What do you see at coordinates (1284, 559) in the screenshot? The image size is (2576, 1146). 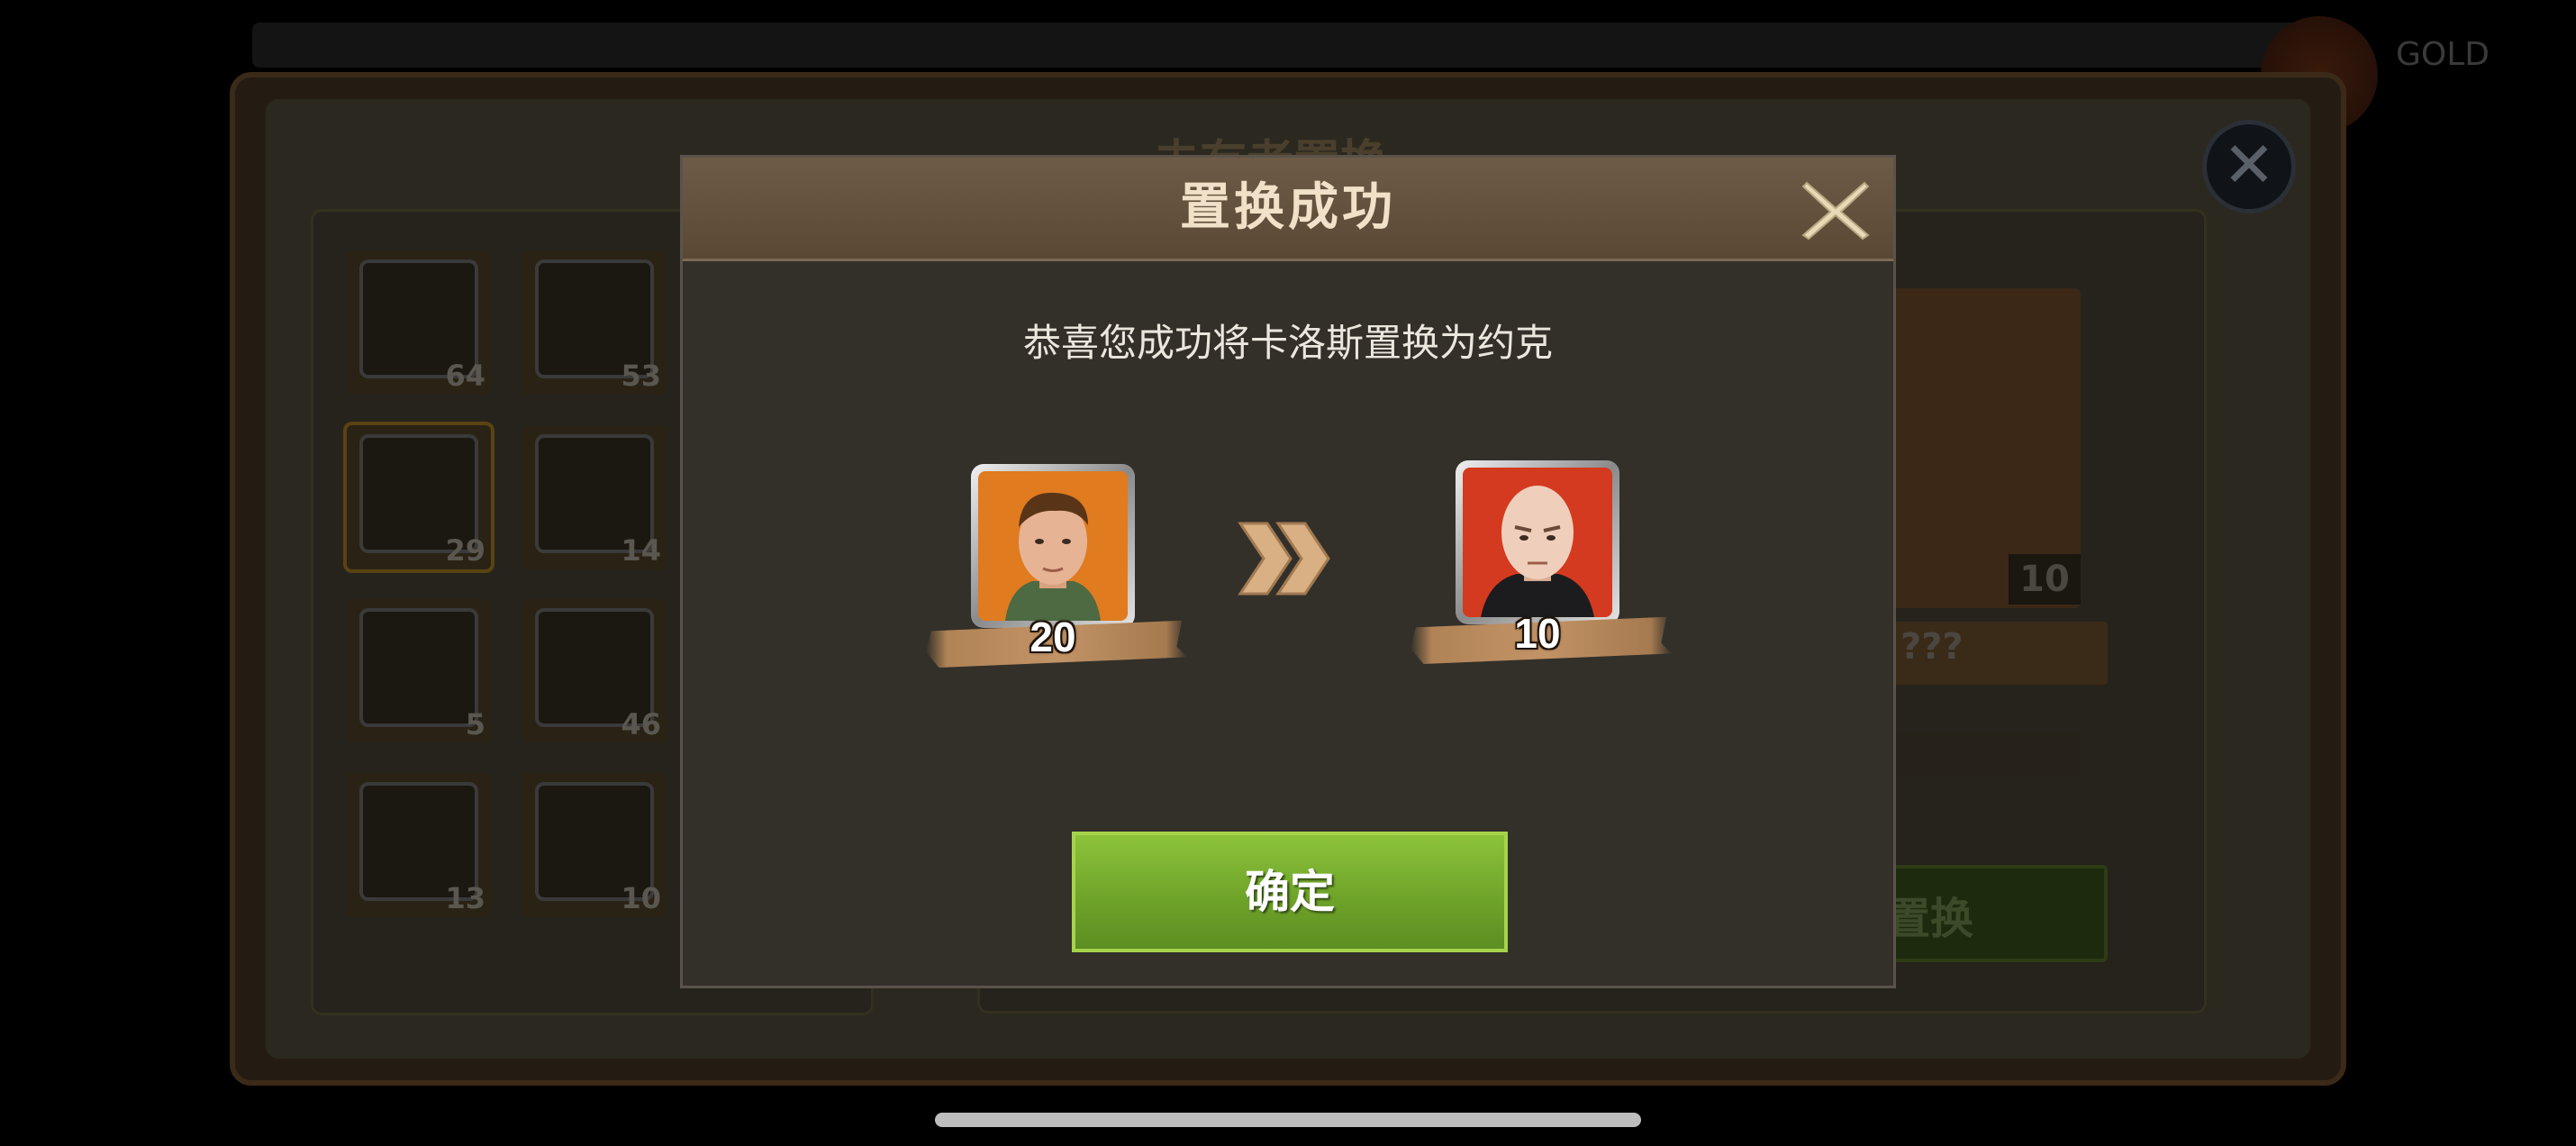 I see `double-chevron-right-icon` at bounding box center [1284, 559].